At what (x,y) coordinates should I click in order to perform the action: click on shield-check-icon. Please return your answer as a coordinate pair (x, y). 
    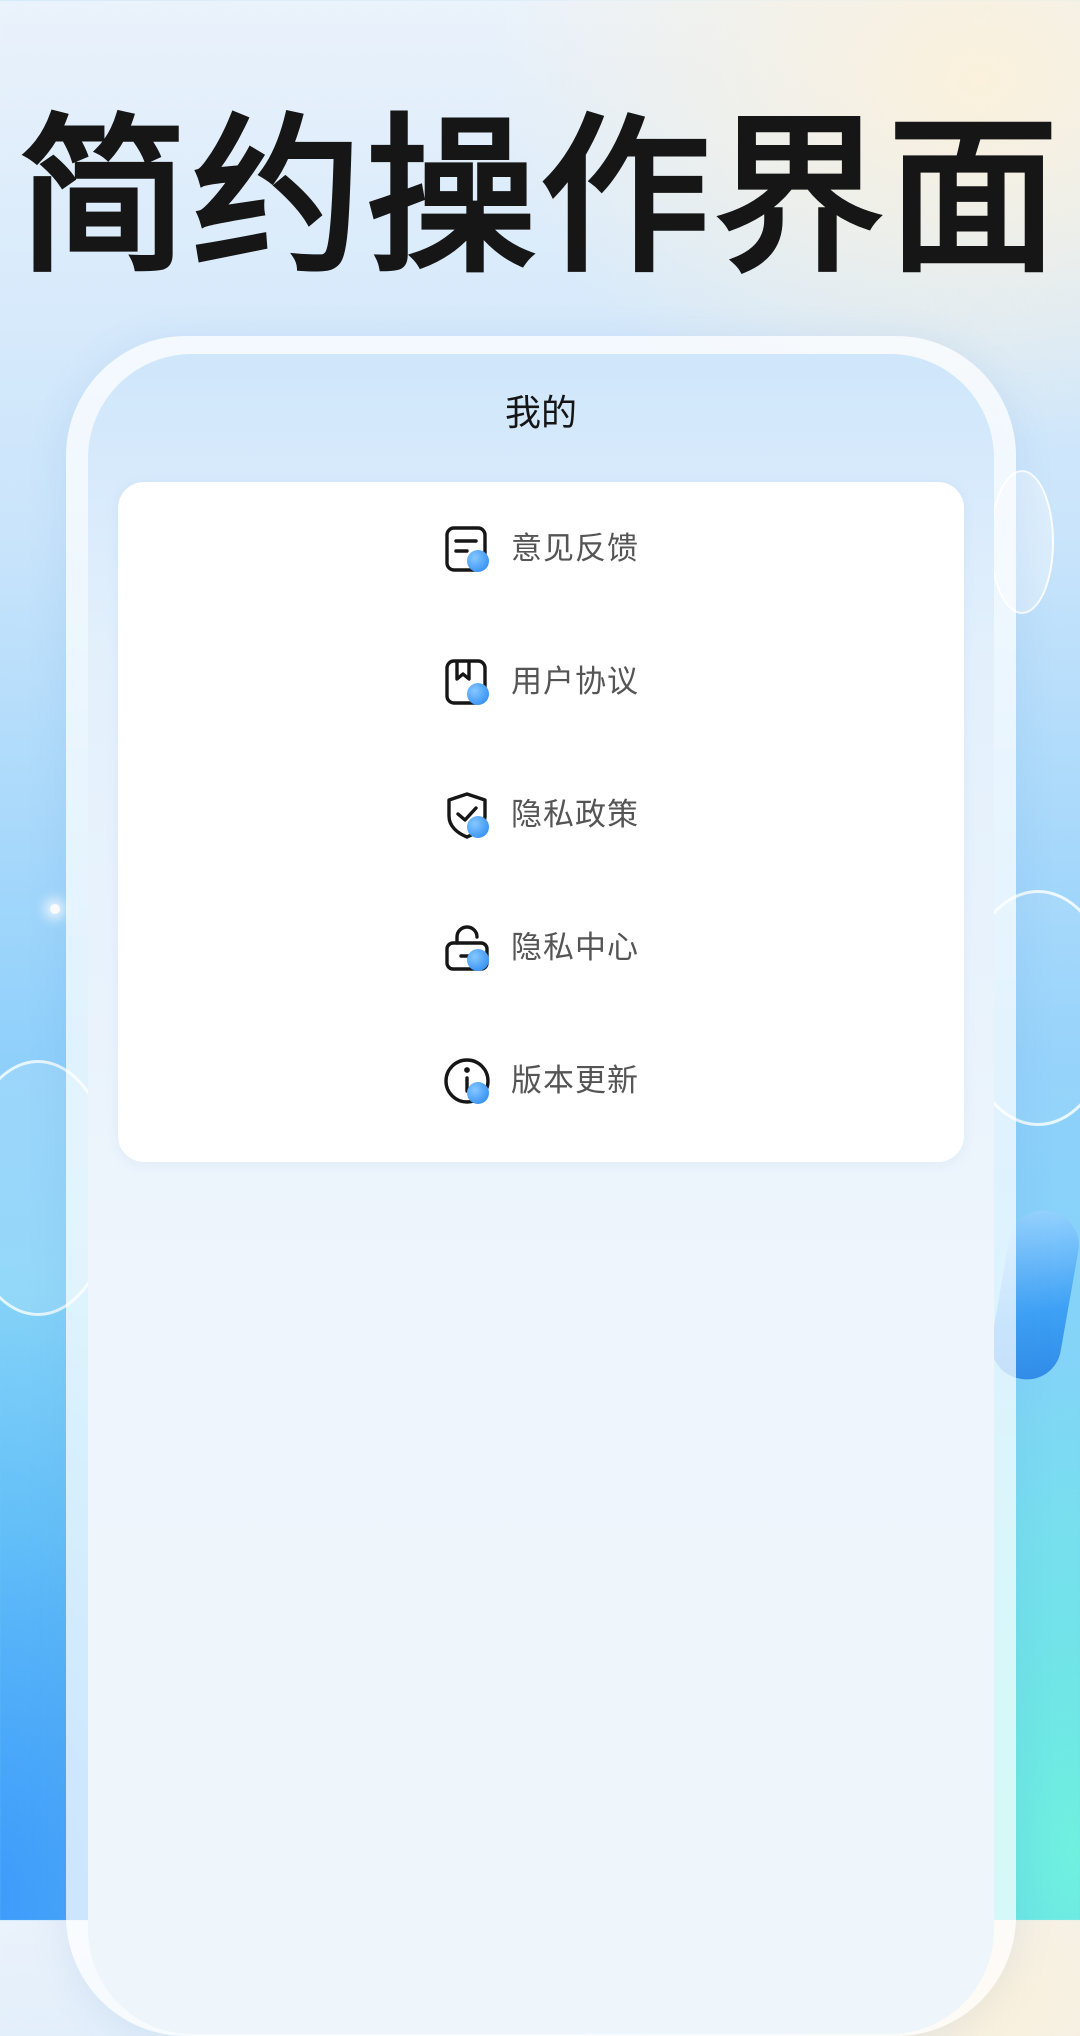
    Looking at the image, I should click on (467, 815).